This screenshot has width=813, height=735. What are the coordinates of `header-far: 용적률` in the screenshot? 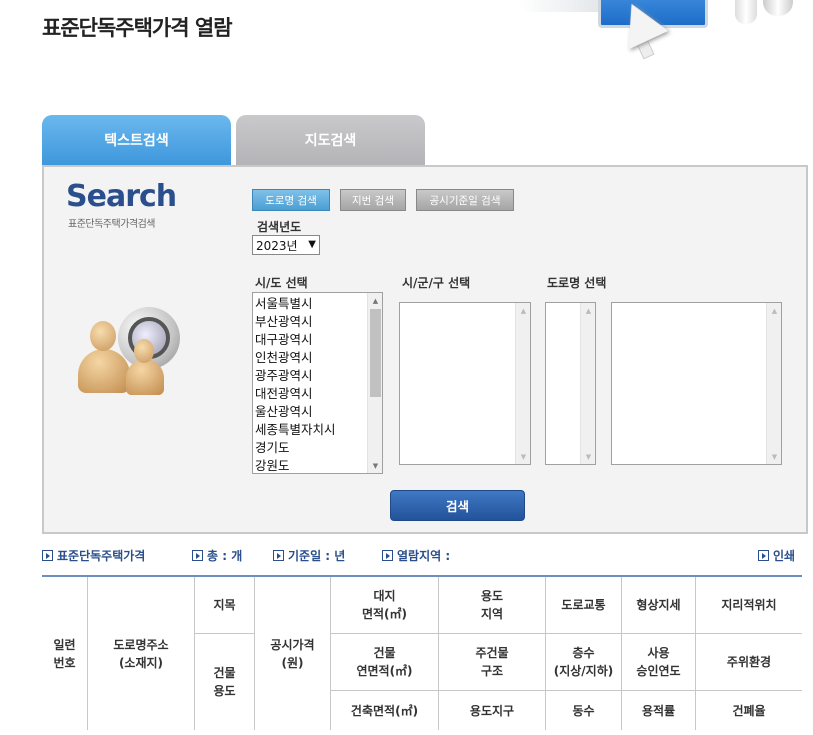 It's located at (659, 710).